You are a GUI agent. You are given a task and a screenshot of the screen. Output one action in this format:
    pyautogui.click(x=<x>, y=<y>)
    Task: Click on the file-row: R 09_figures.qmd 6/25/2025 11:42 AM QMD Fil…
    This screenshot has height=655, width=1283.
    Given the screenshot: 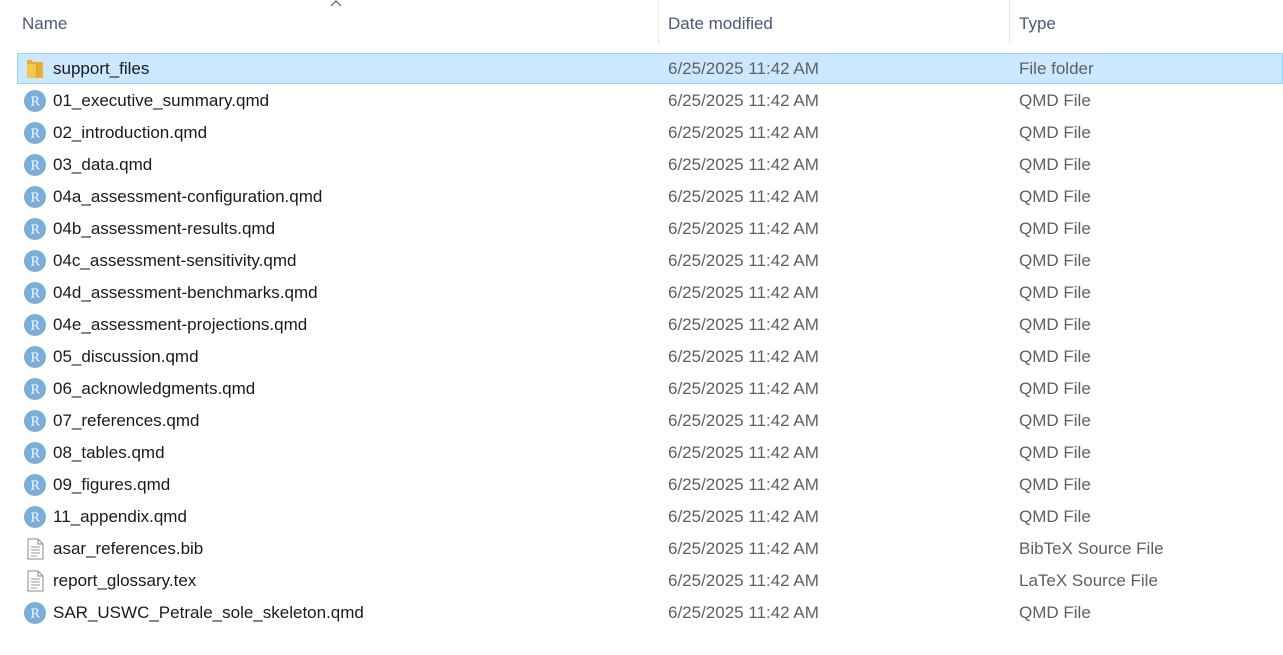 What is the action you would take?
    pyautogui.click(x=641, y=485)
    